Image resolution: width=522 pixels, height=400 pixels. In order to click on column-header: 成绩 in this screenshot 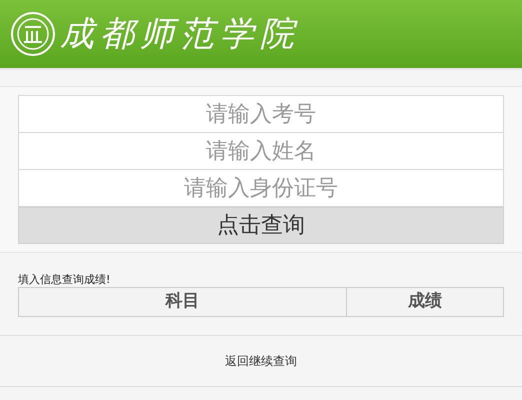, I will do `click(424, 302)`.